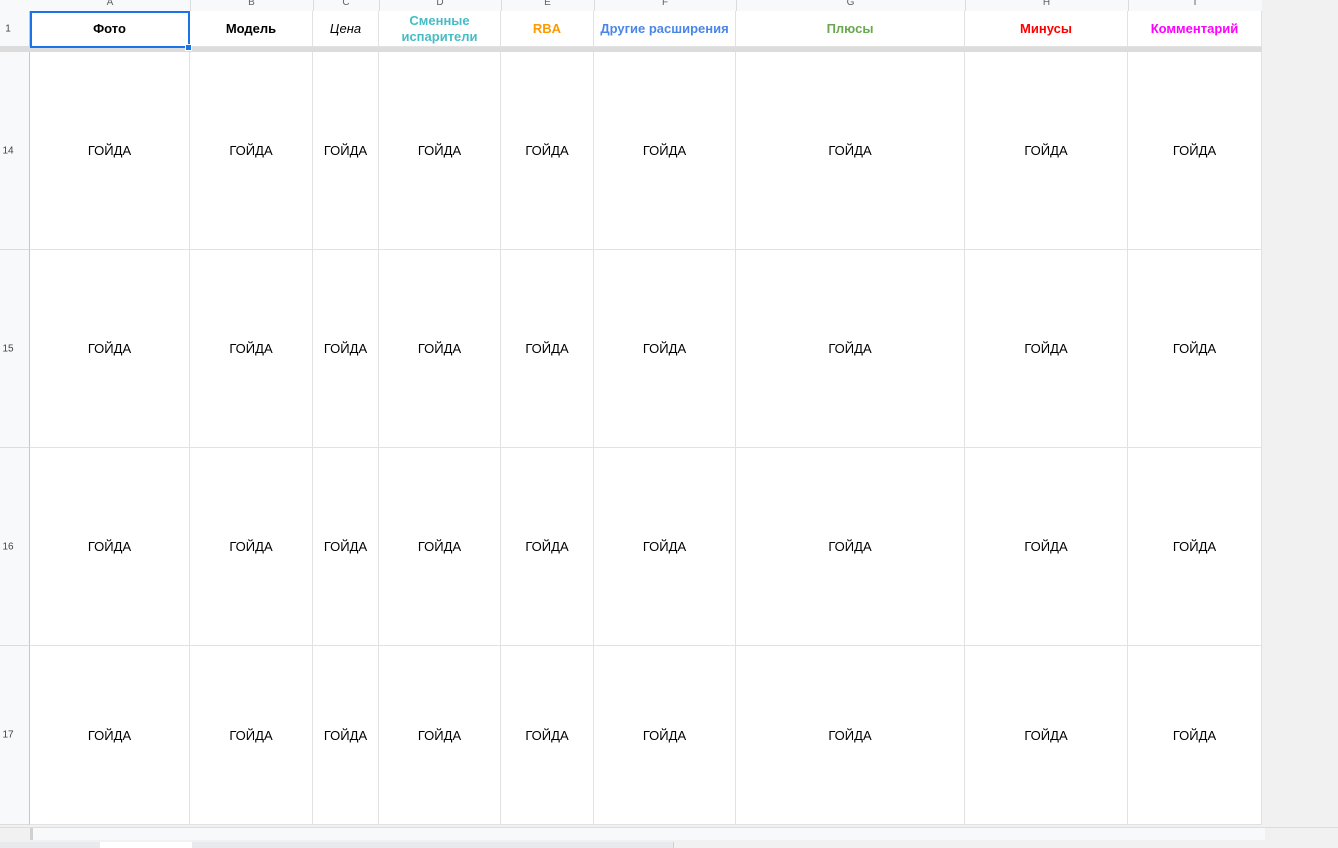 The image size is (1338, 848). I want to click on column-letter: A, so click(110, 4).